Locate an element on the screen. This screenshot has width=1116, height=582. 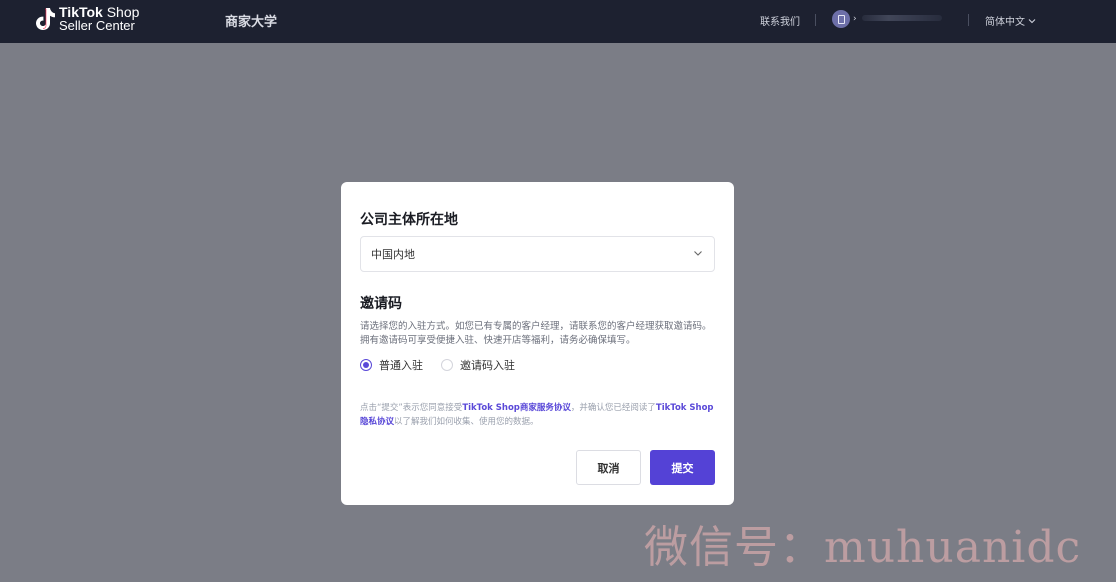
radio-normal-entry: 普通入驻 is located at coordinates (391, 365).